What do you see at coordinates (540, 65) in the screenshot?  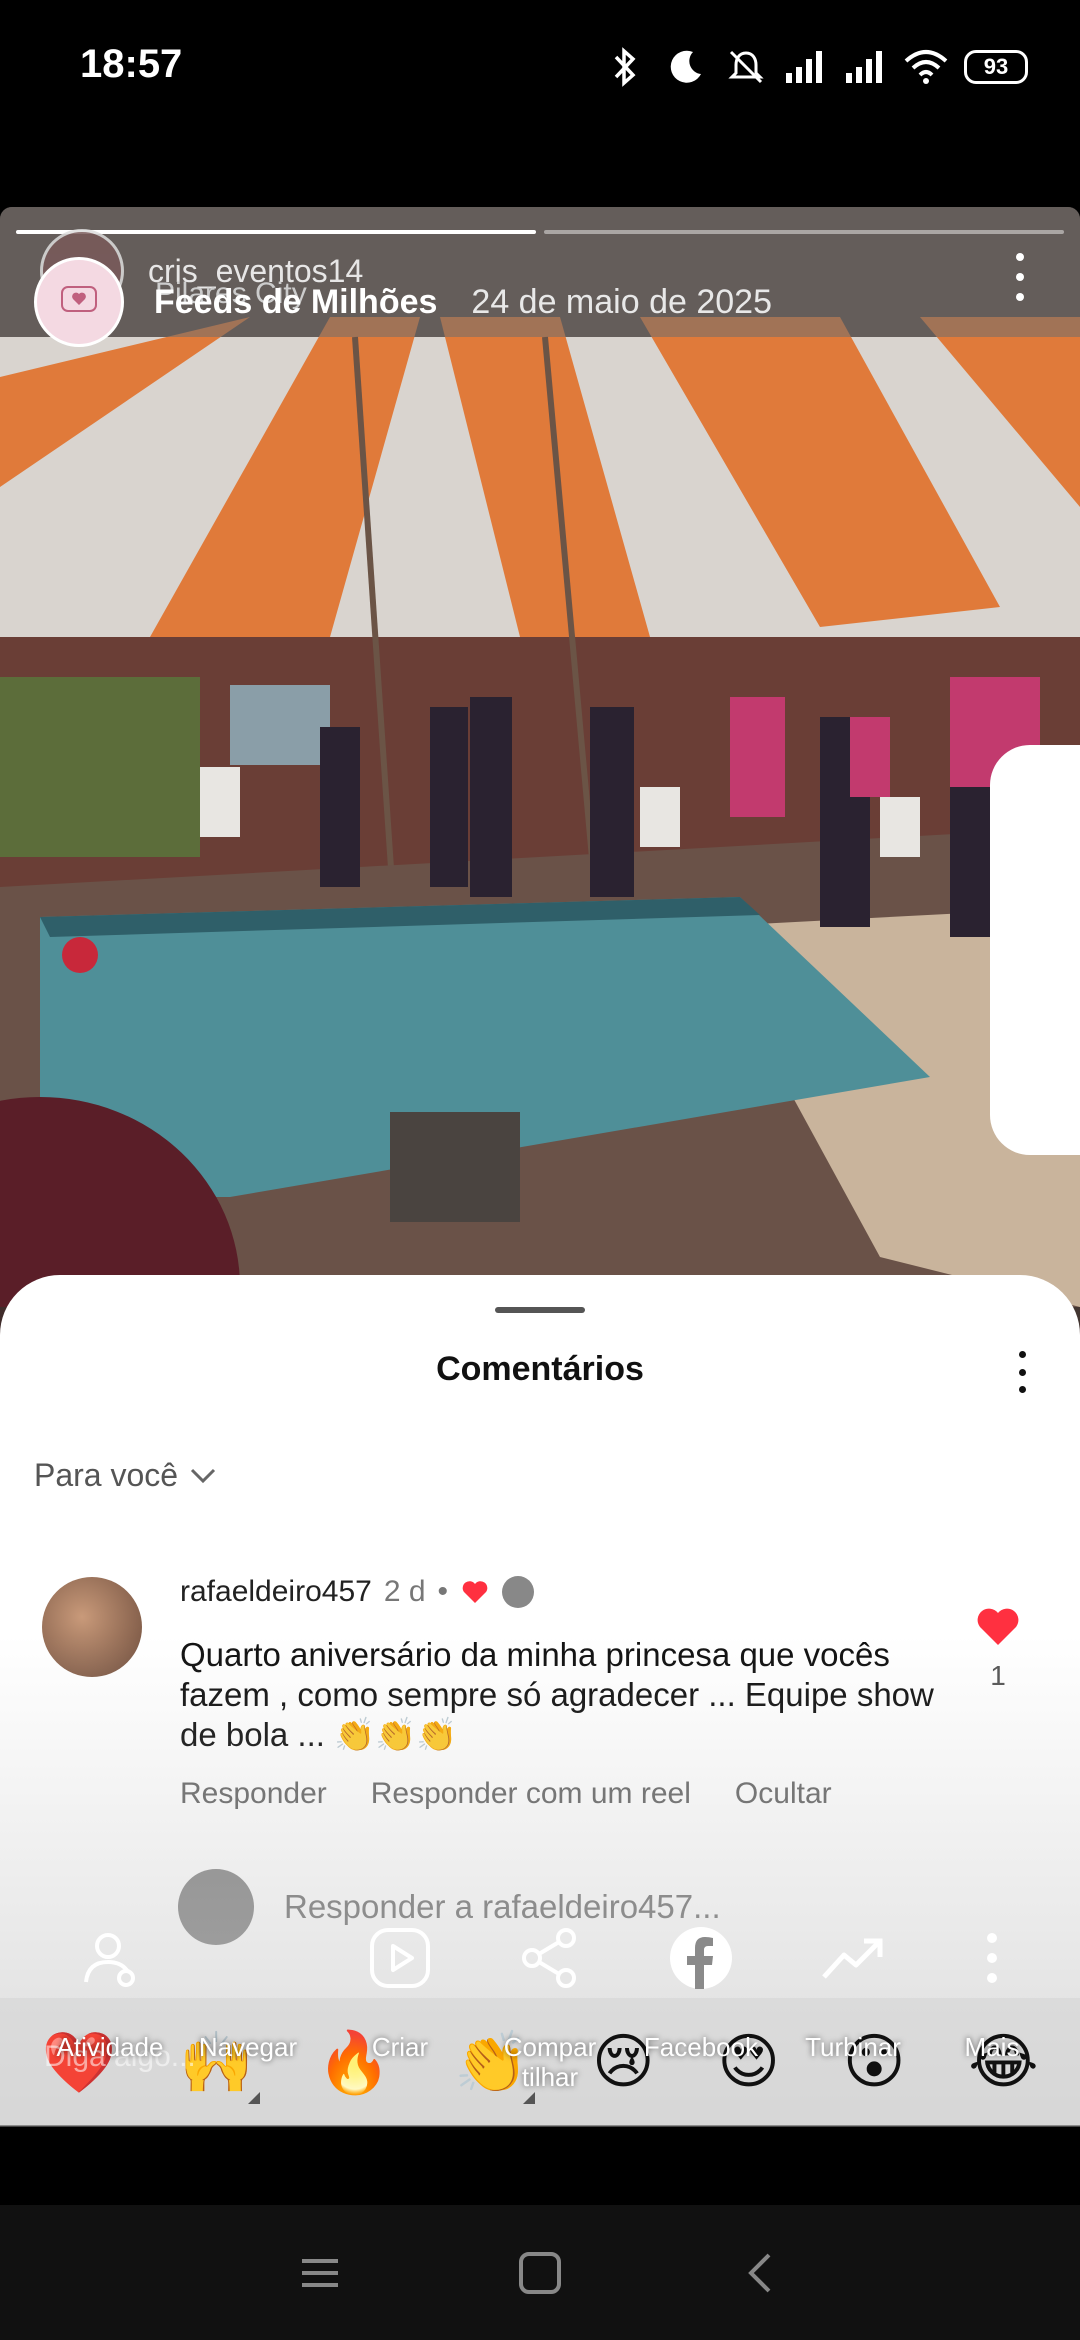 I see `status-bar: 18:57 93` at bounding box center [540, 65].